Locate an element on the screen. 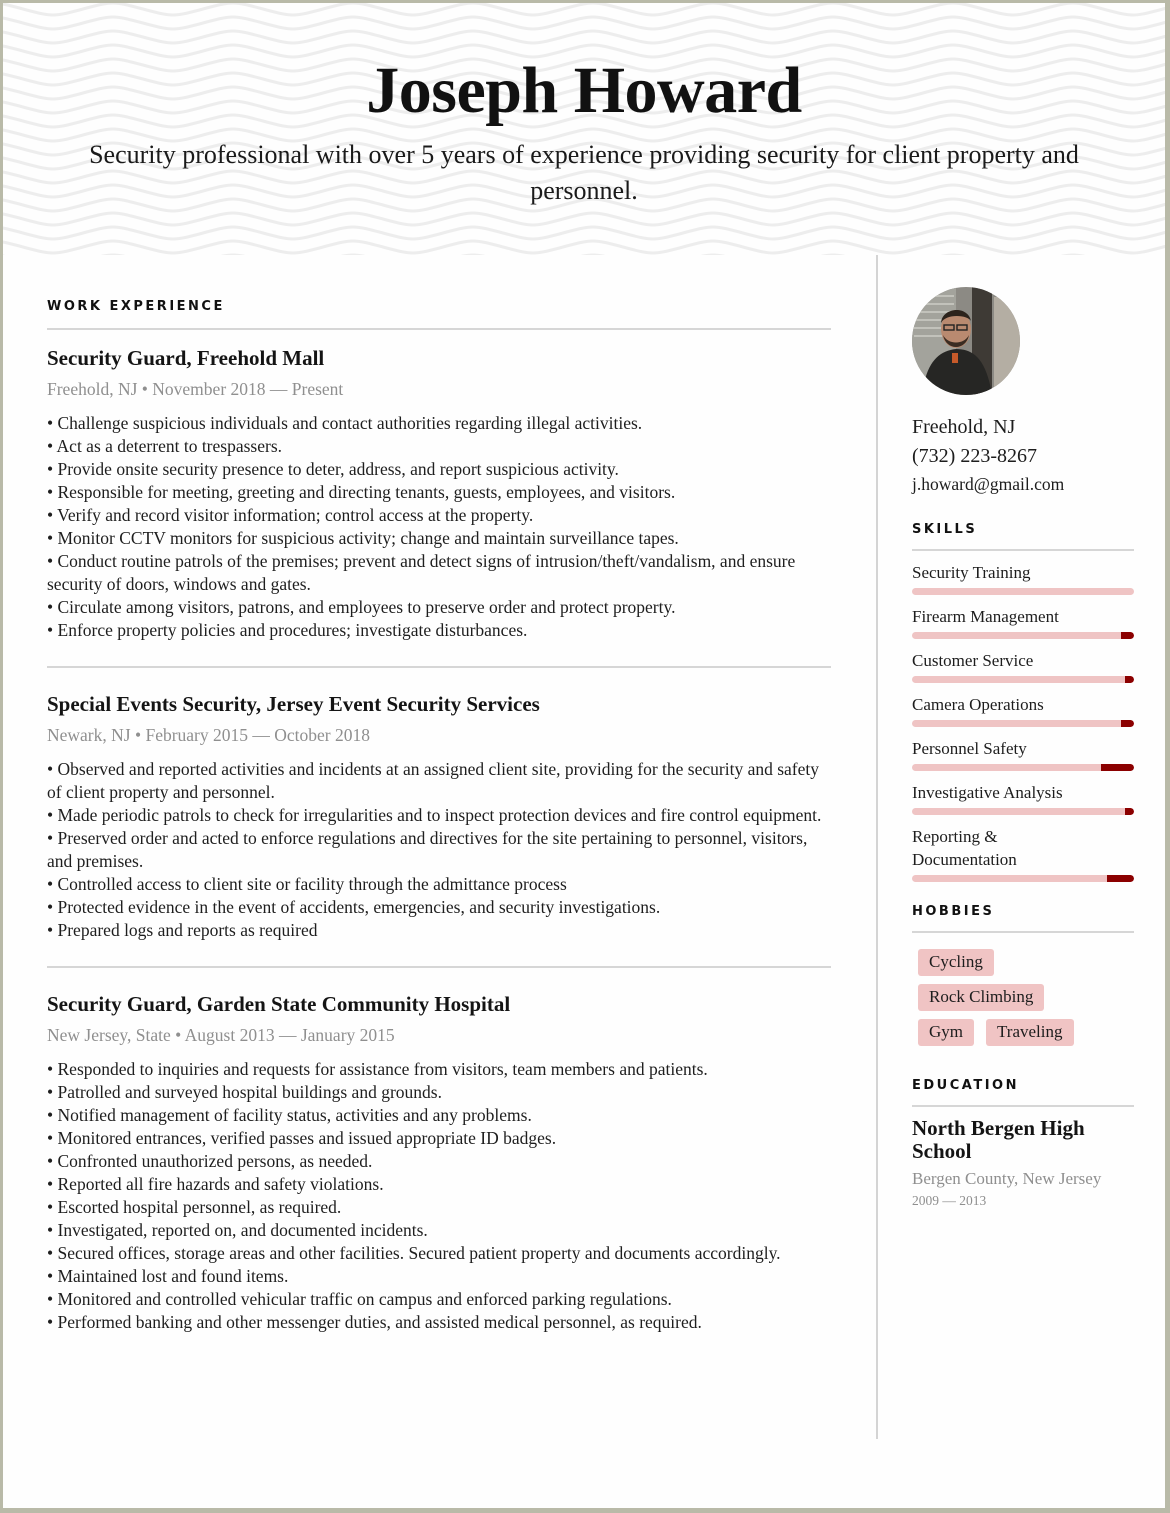  skill-item: Firearm Management is located at coordinates (1023, 622).